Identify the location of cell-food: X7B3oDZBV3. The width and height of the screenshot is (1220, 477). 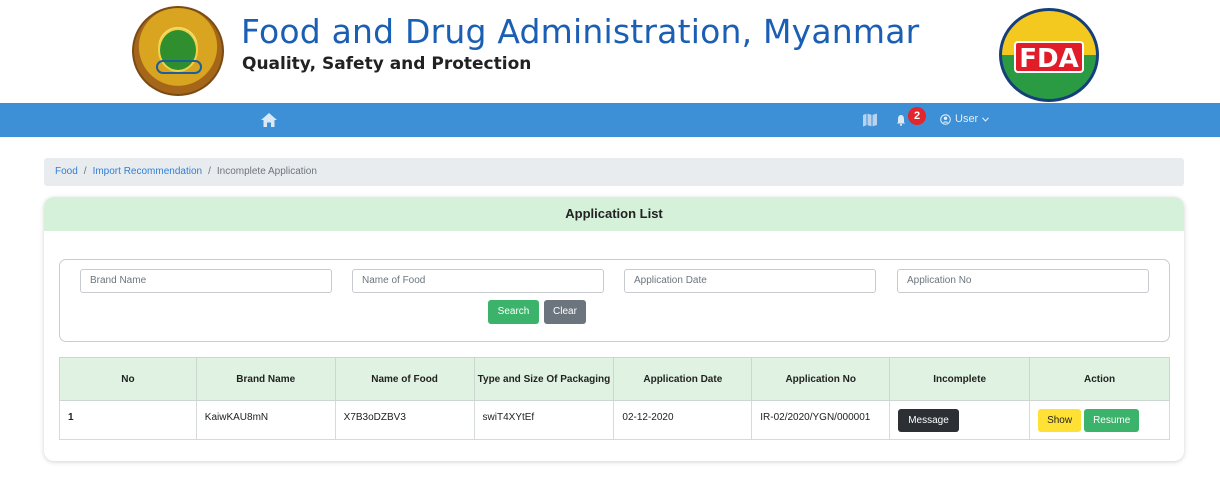
(404, 420).